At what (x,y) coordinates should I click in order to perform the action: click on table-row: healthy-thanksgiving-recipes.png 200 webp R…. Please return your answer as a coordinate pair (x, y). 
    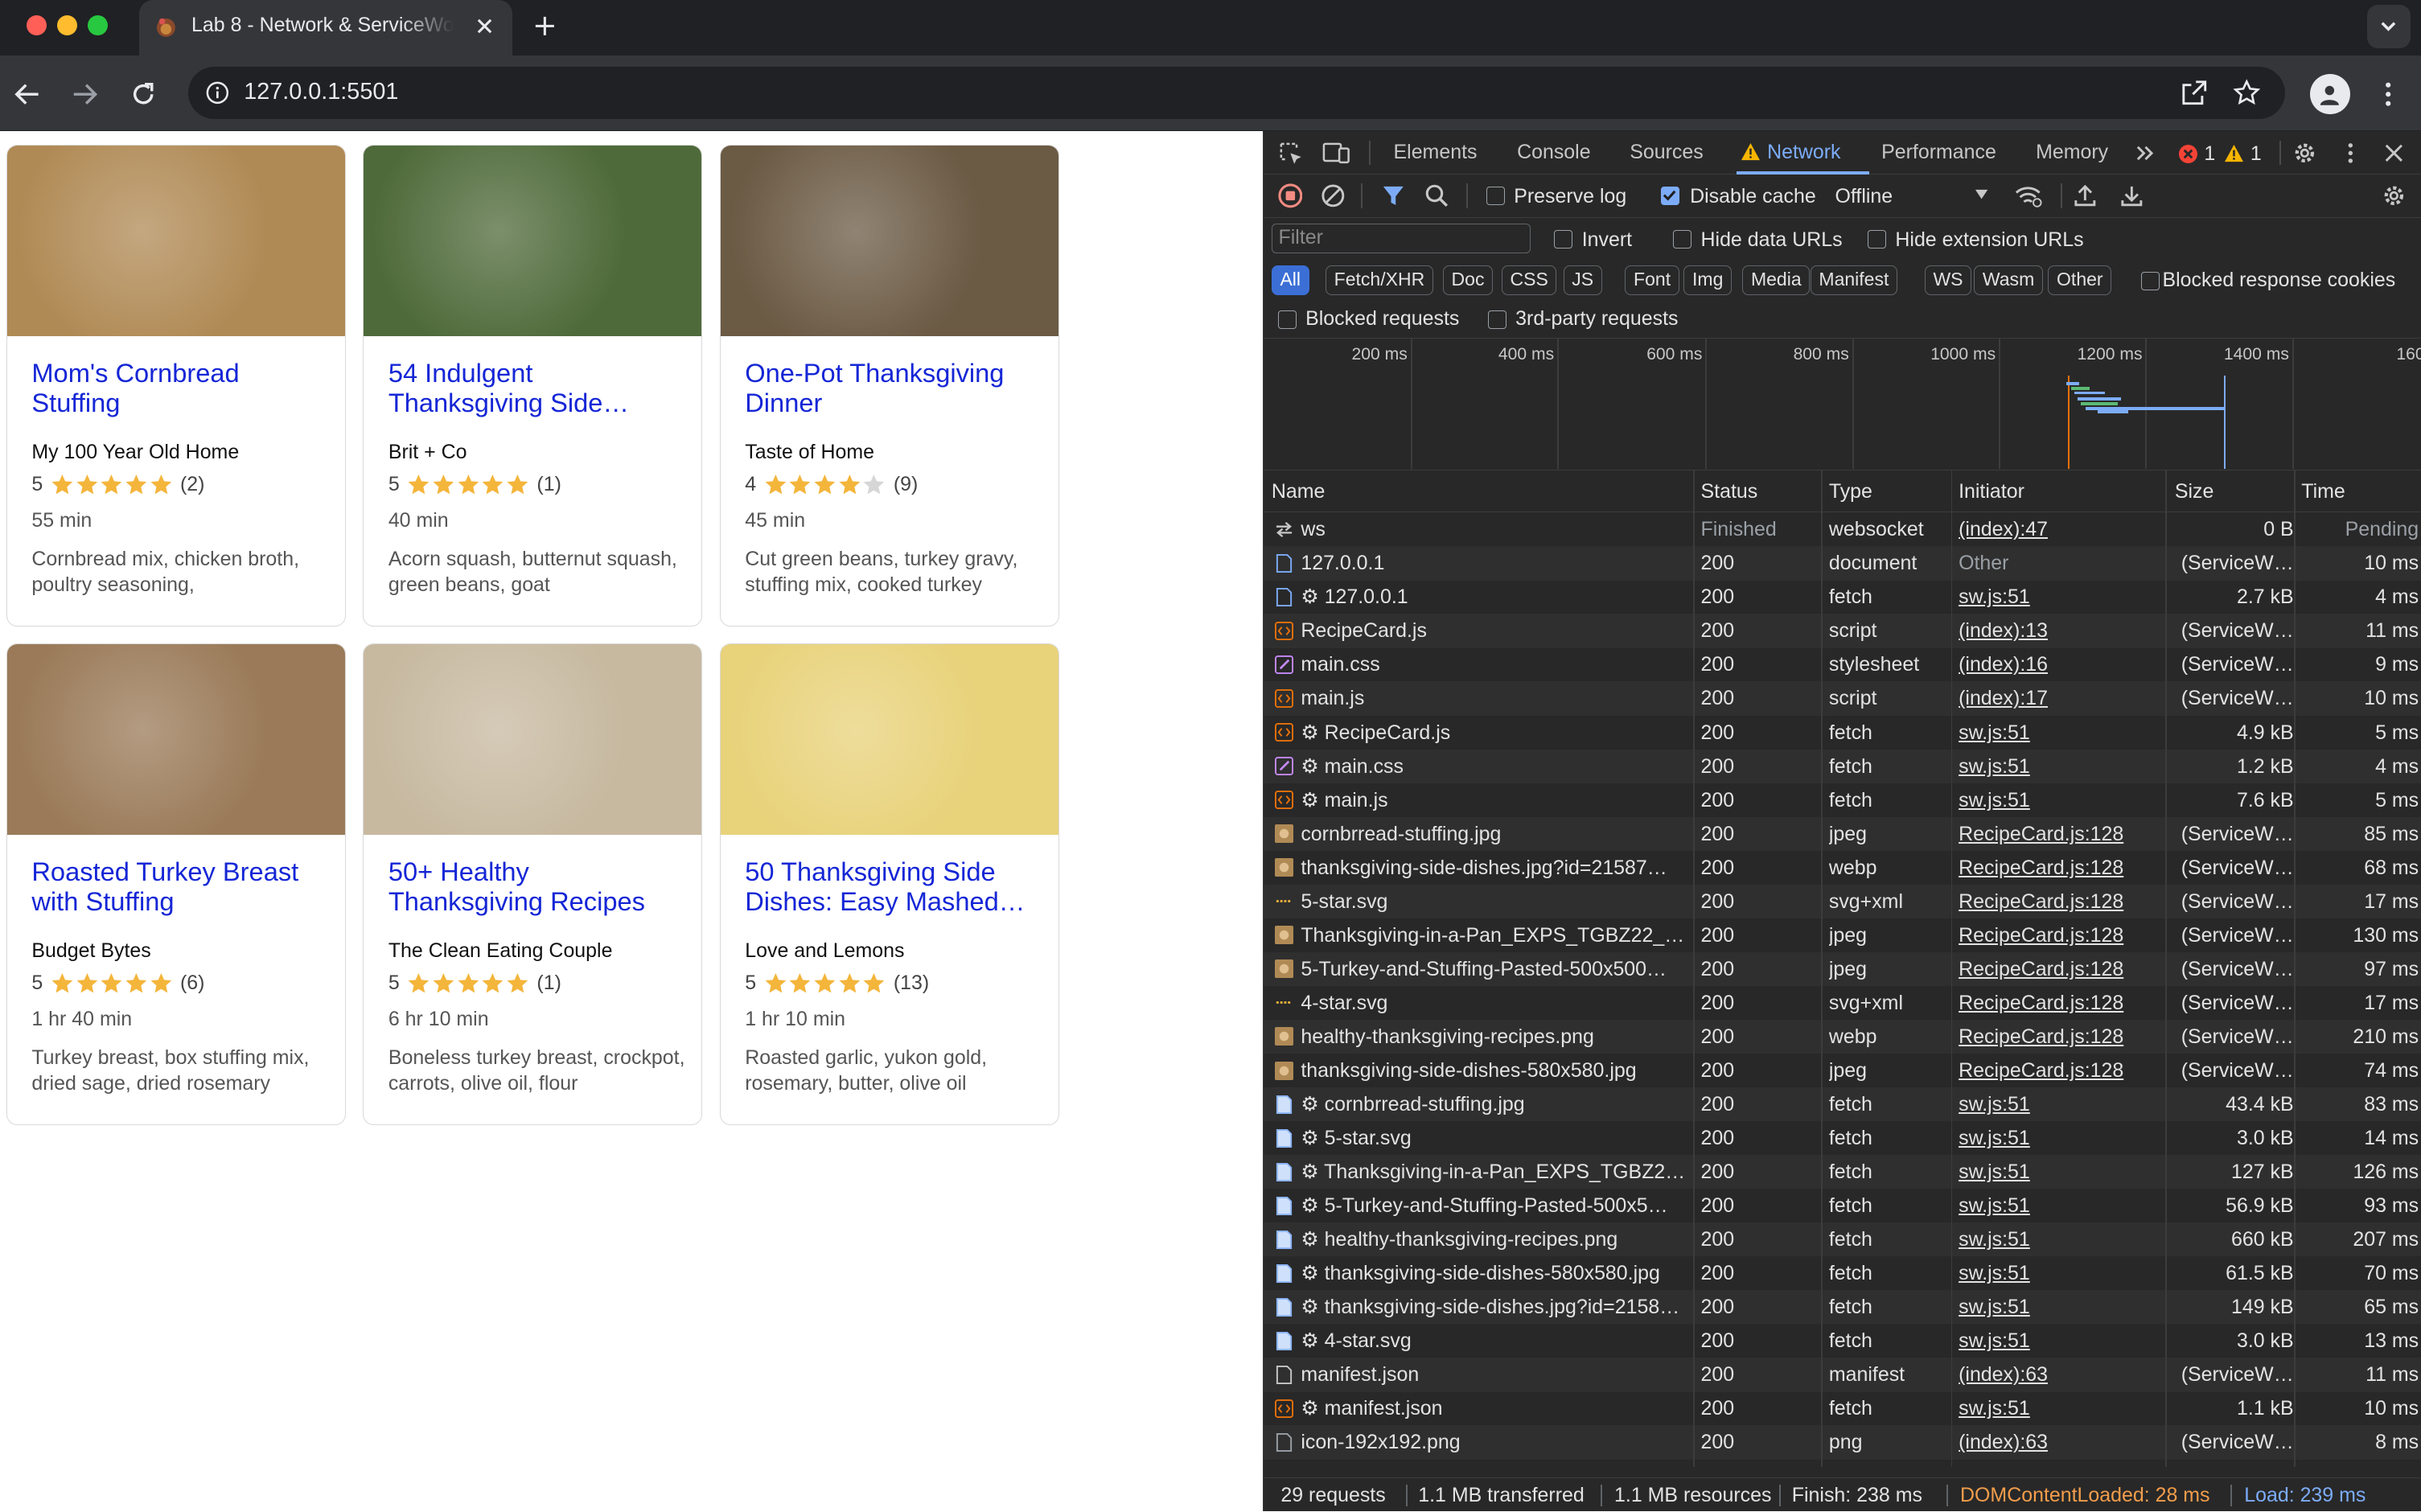
    Looking at the image, I should click on (1842, 1037).